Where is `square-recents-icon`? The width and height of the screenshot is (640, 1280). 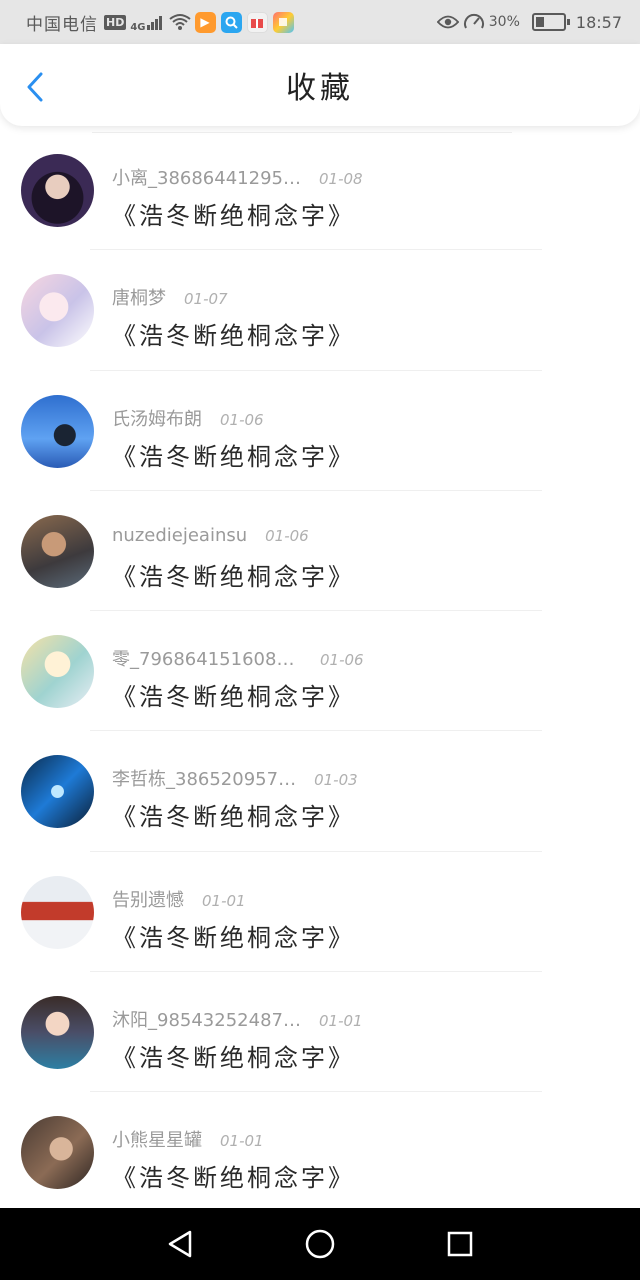
square-recents-icon is located at coordinates (460, 1244).